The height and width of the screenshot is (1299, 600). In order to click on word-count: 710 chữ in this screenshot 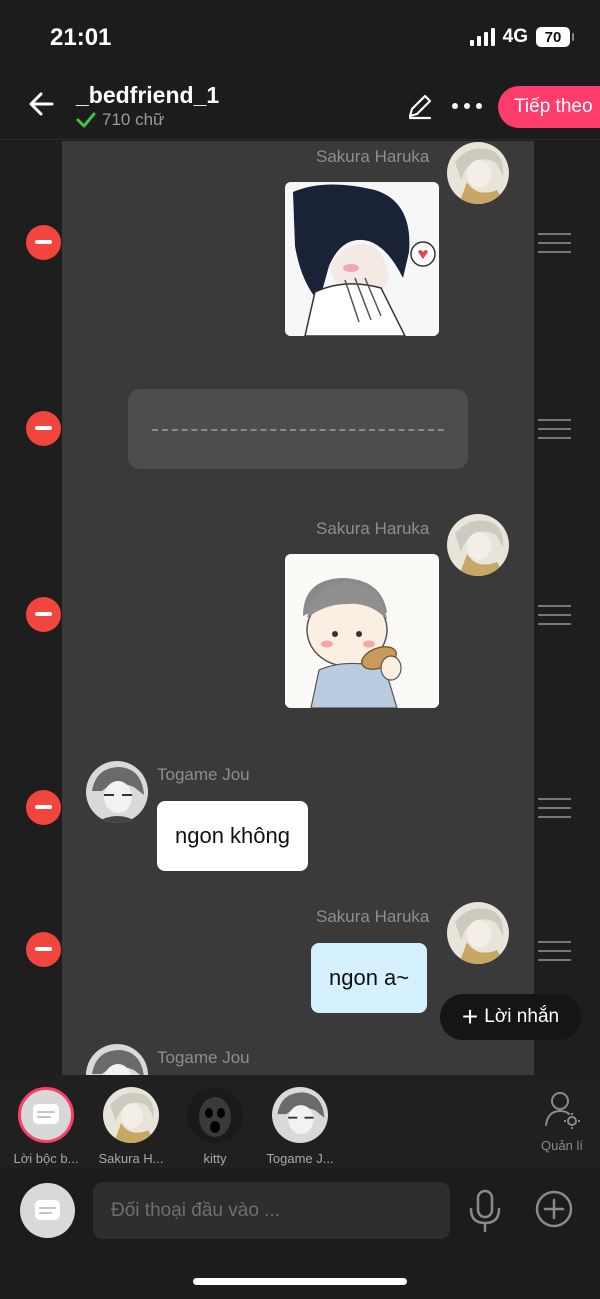, I will do `click(120, 120)`.